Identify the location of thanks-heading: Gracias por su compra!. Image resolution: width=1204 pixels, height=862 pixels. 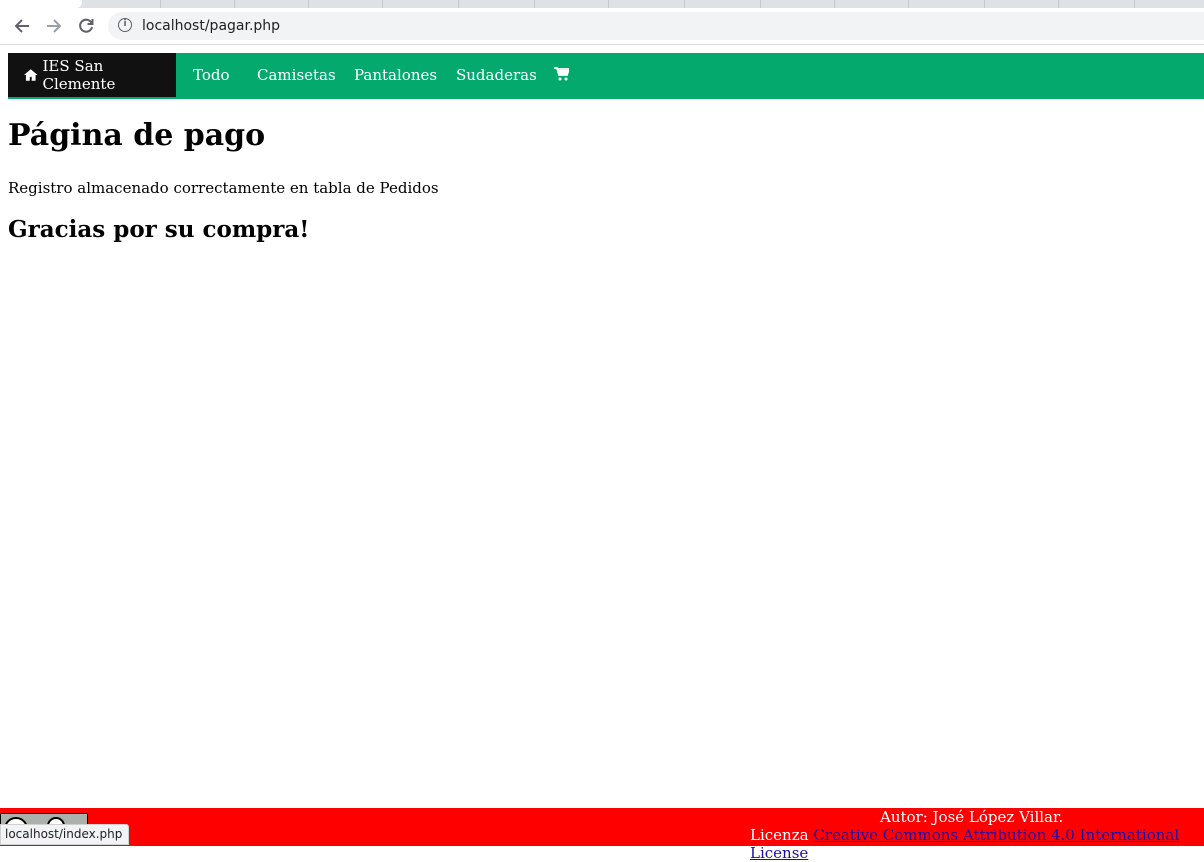
(159, 229).